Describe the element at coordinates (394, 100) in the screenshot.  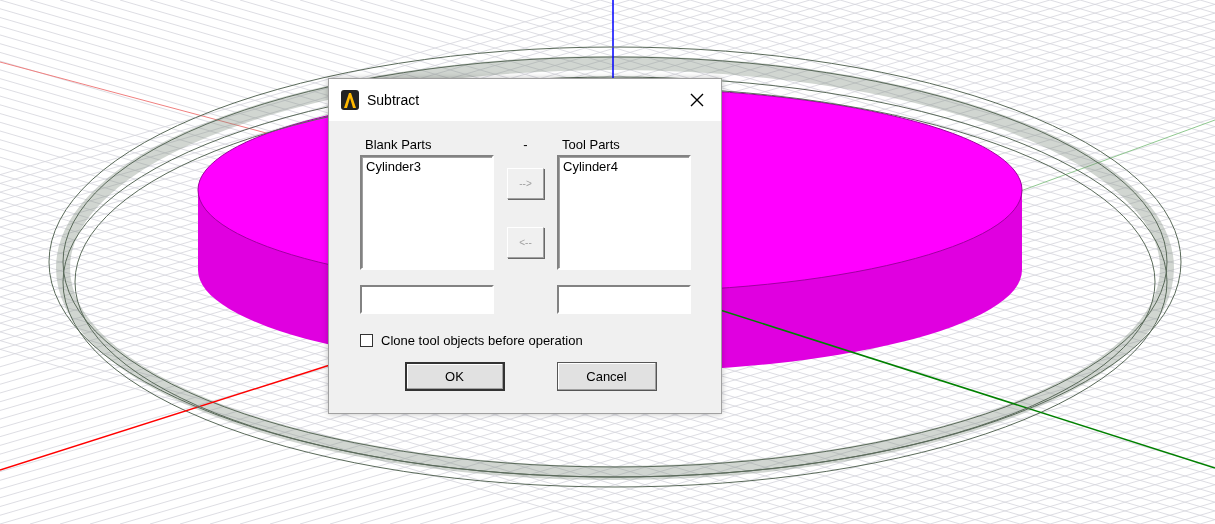
I see `dialog-title: Subtract` at that location.